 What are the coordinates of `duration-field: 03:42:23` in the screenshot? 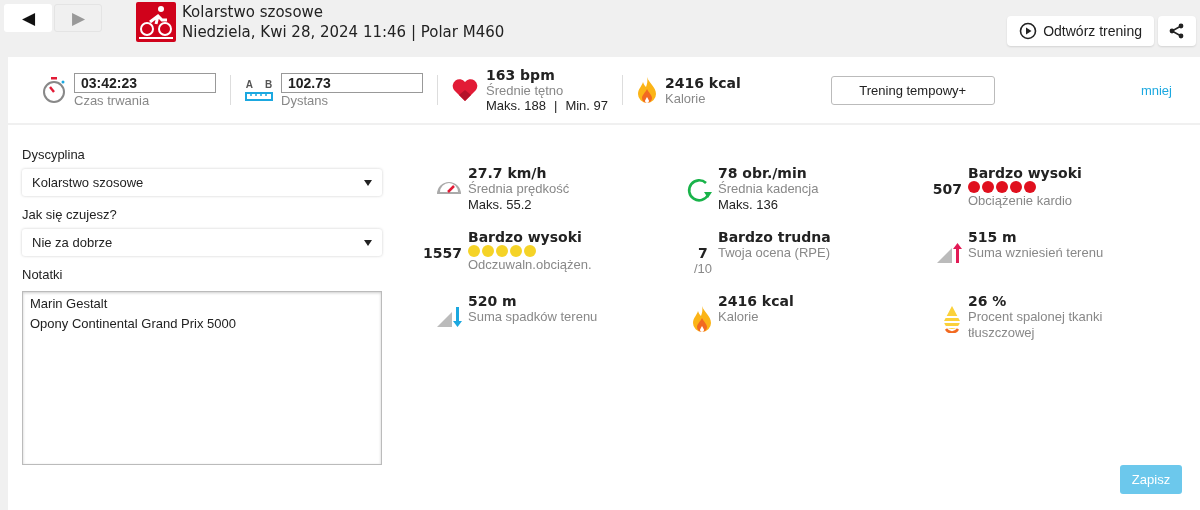 It's located at (145, 82).